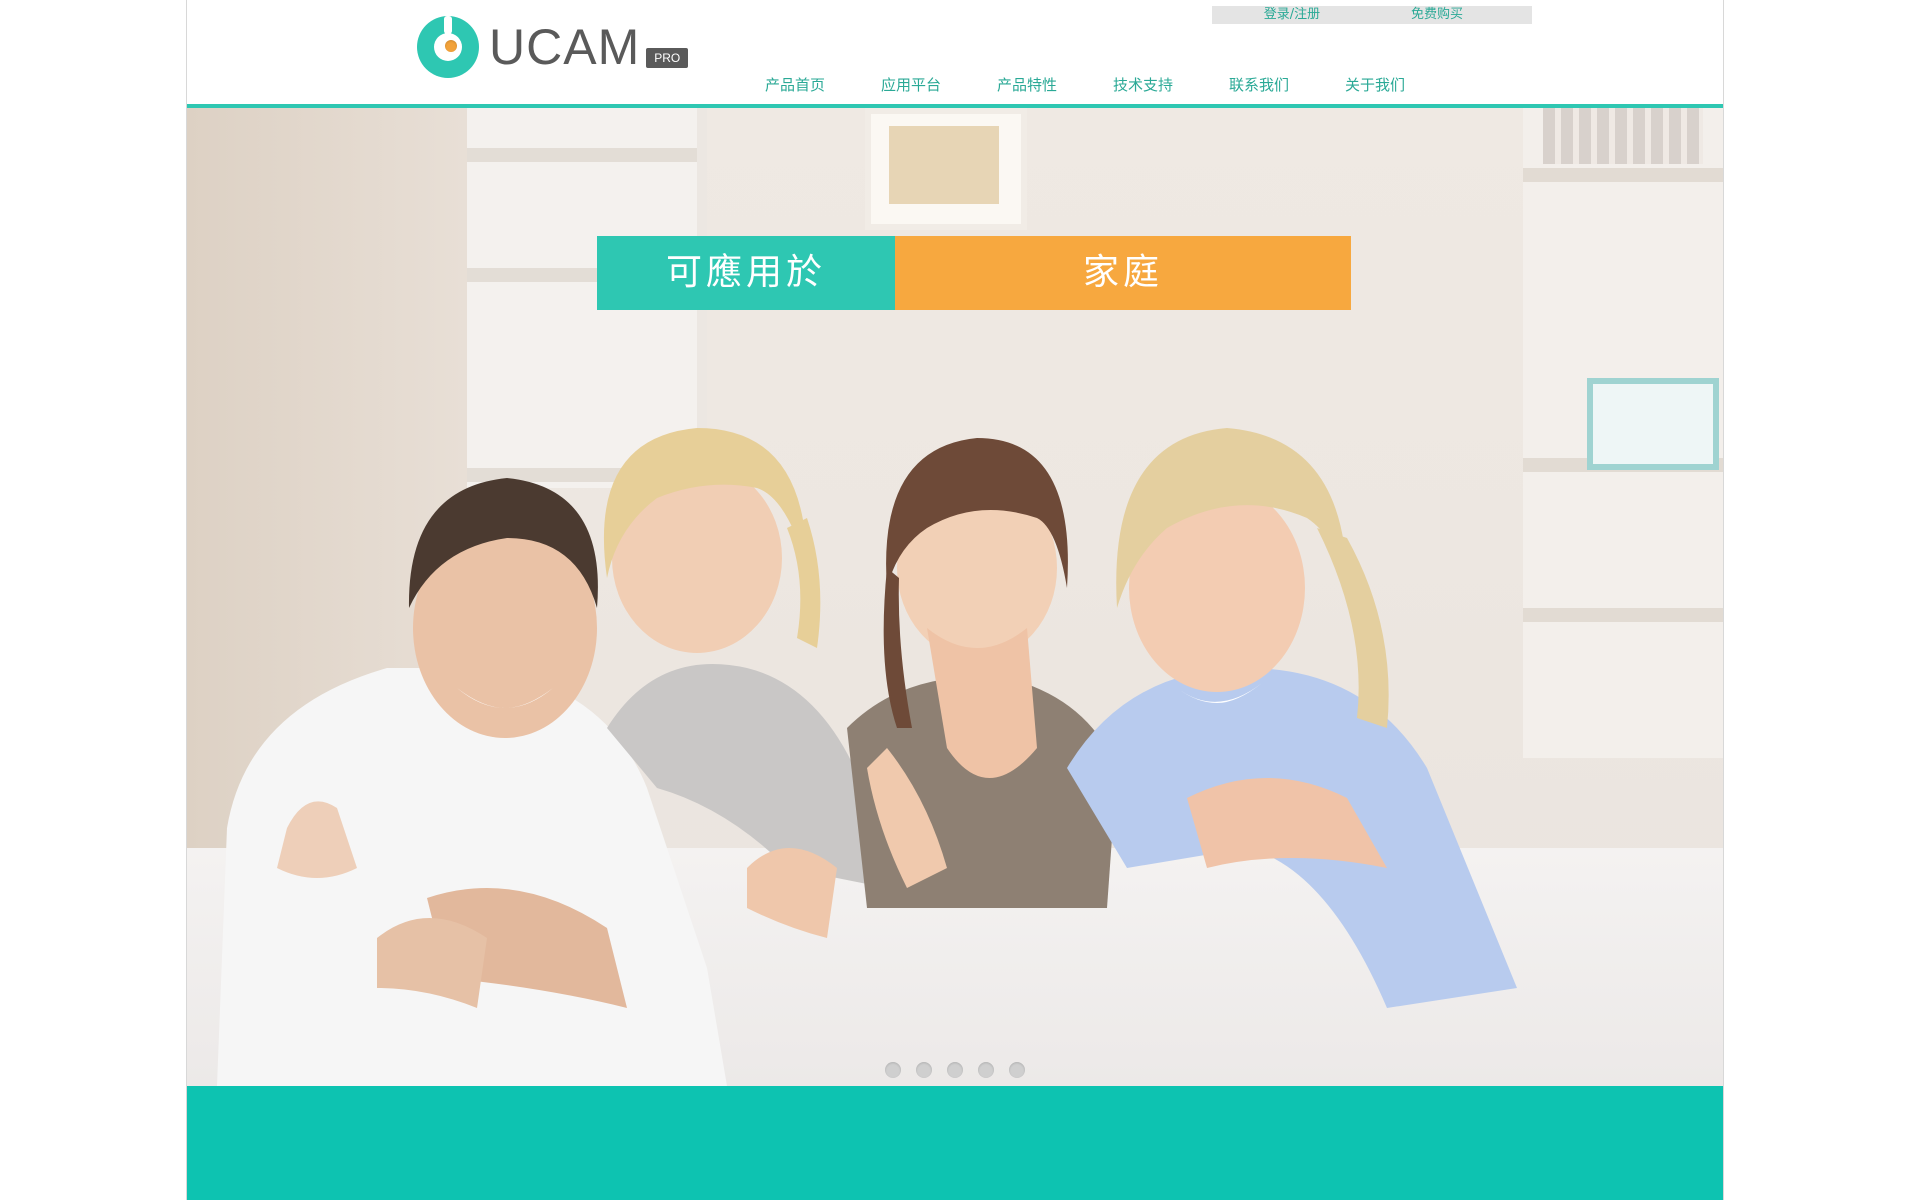 This screenshot has height=1200, width=1920. Describe the element at coordinates (982, 673) in the screenshot. I see `girl-figure` at that location.